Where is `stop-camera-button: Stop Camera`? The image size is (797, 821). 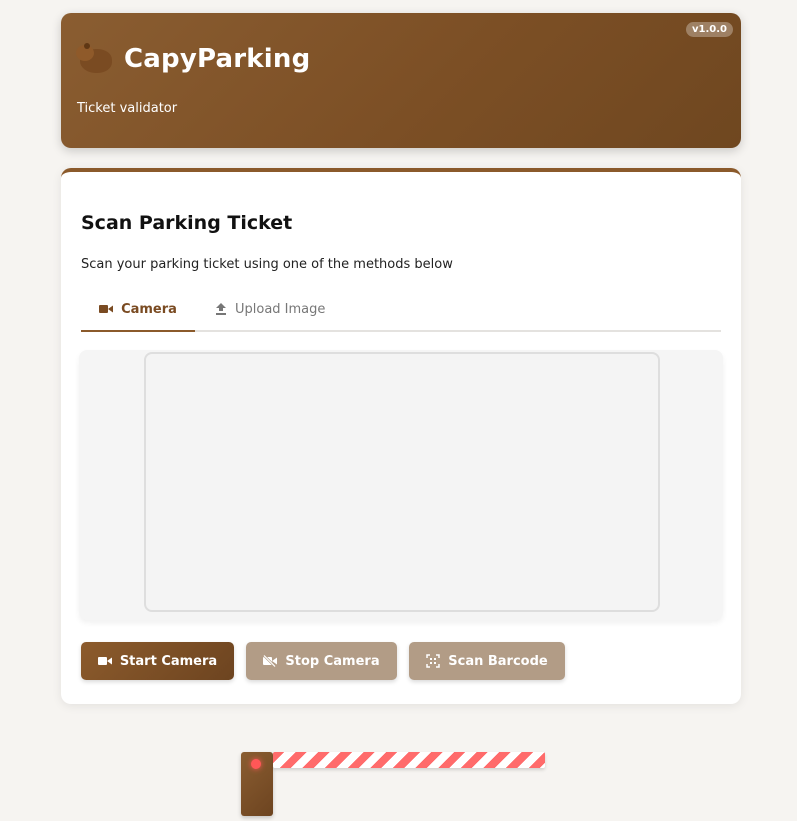 stop-camera-button: Stop Camera is located at coordinates (321, 661).